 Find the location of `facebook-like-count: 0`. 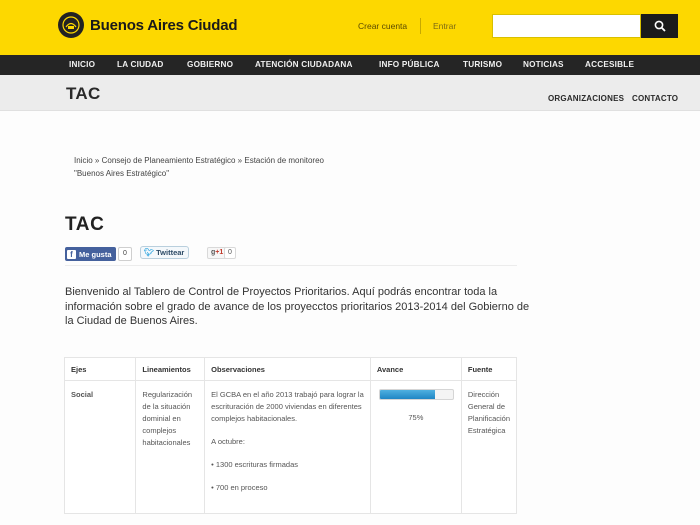

facebook-like-count: 0 is located at coordinates (125, 254).